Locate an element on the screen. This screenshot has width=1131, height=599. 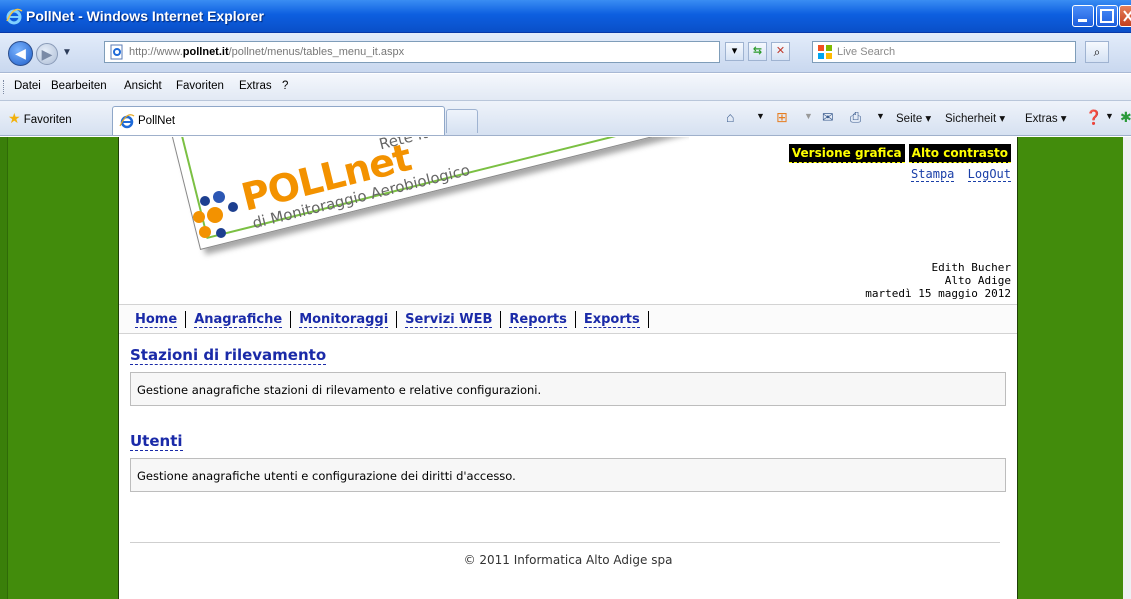
left-frame-edge is located at coordinates (4, 368).